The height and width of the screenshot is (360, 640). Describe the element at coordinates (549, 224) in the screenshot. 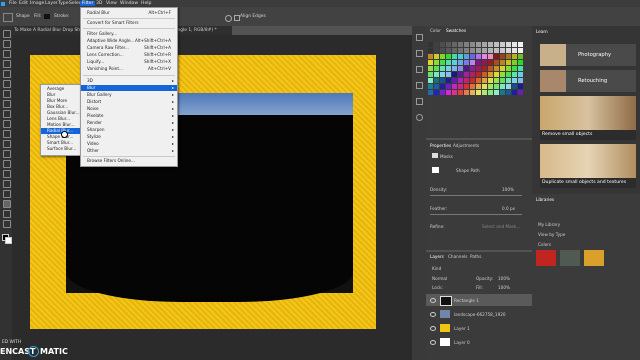

I see `library-select: My Library` at that location.